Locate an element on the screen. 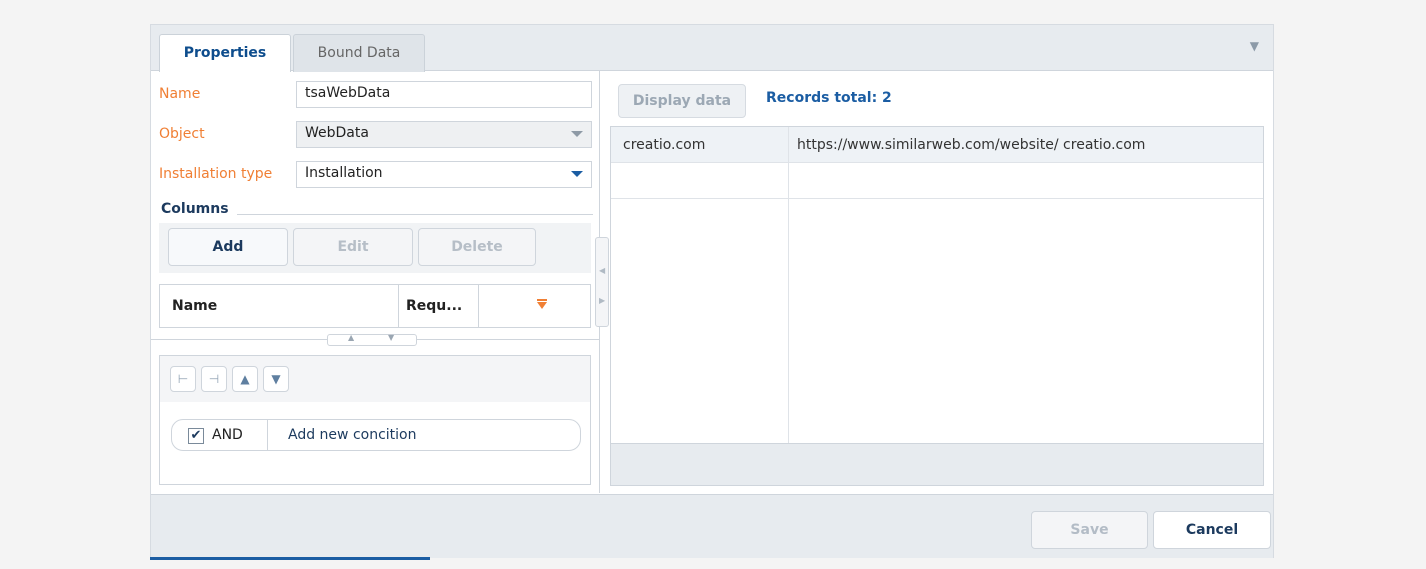 Image resolution: width=1426 pixels, height=569 pixels. records-total: Records total: 2 is located at coordinates (829, 98).